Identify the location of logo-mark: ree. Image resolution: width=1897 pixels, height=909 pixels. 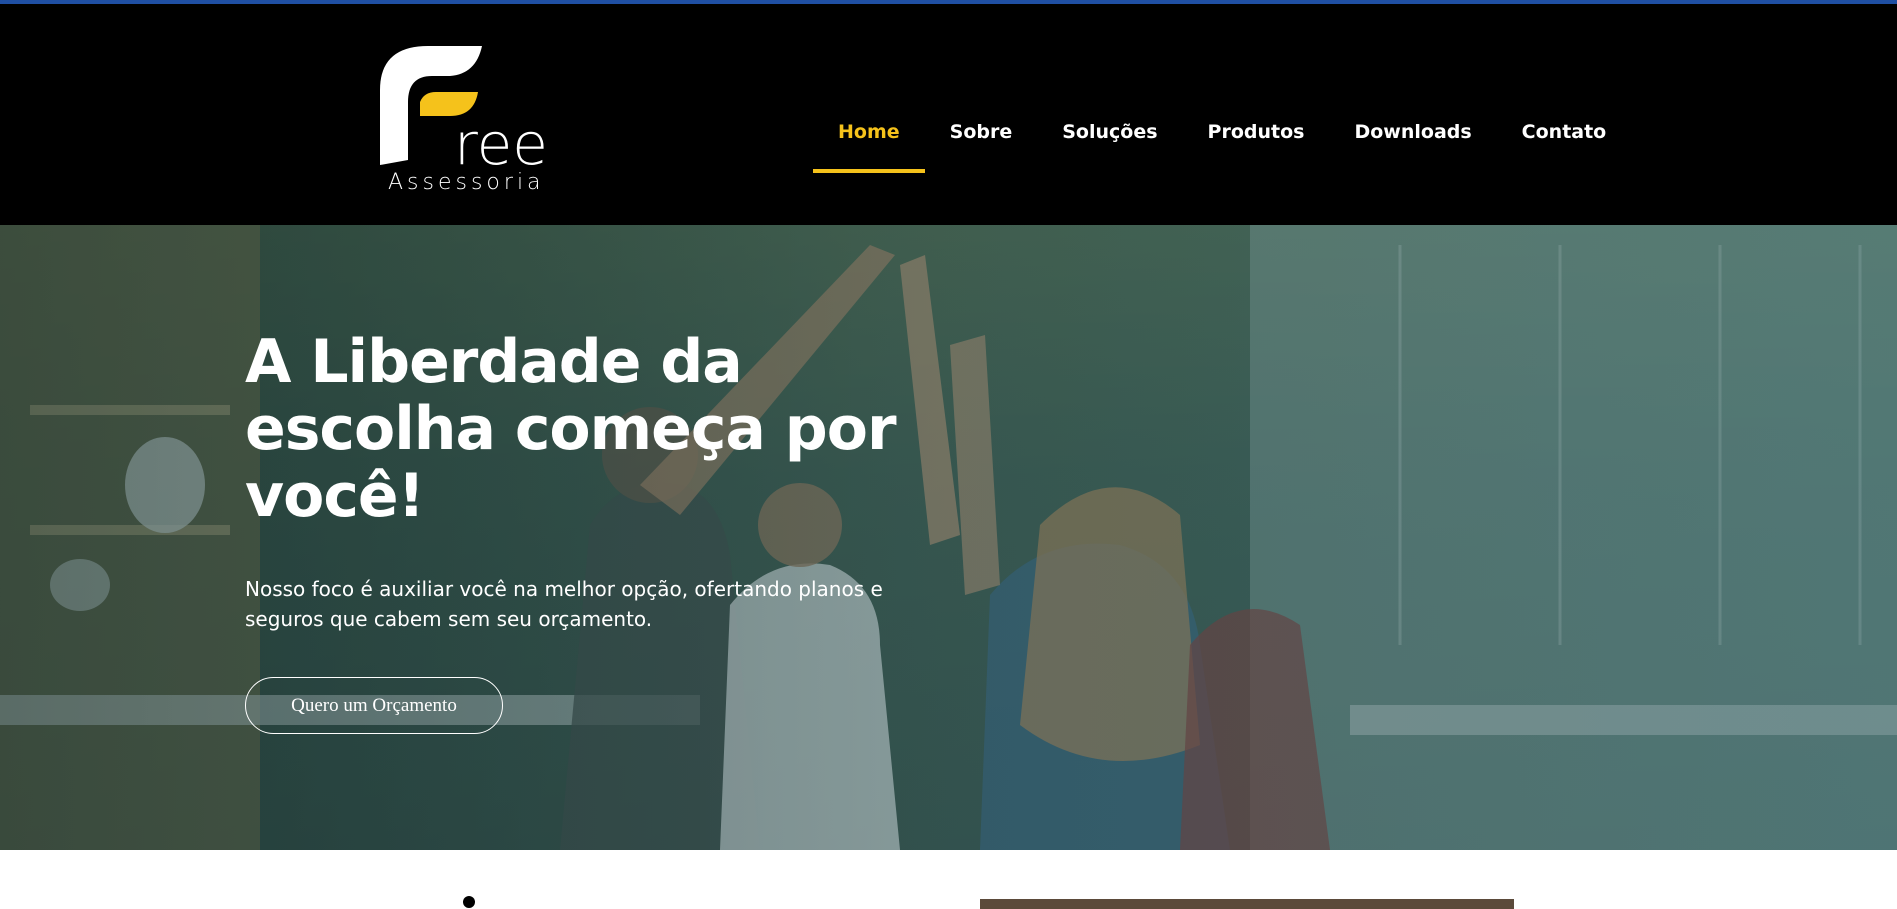
(464, 108).